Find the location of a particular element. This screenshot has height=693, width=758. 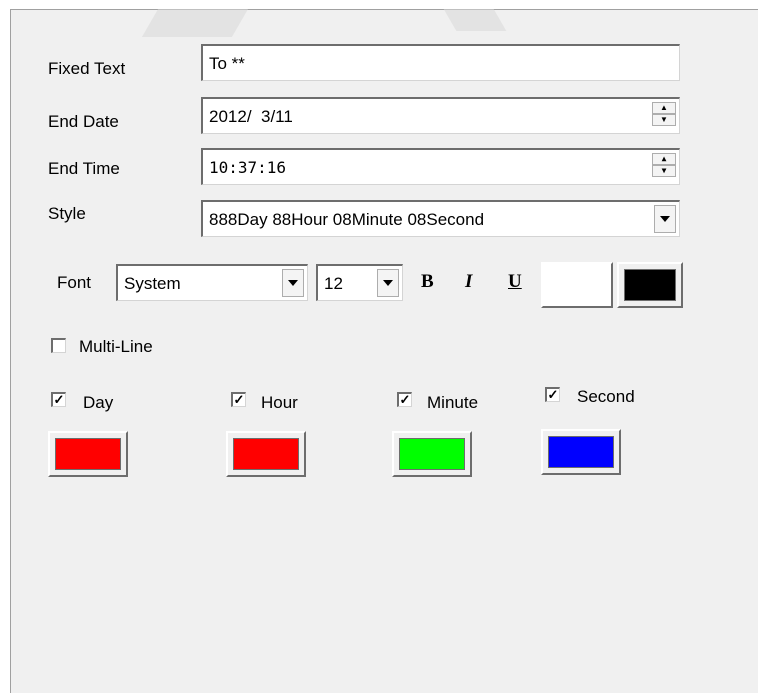

end-date-spinner: ▲ ▼ is located at coordinates (664, 115).